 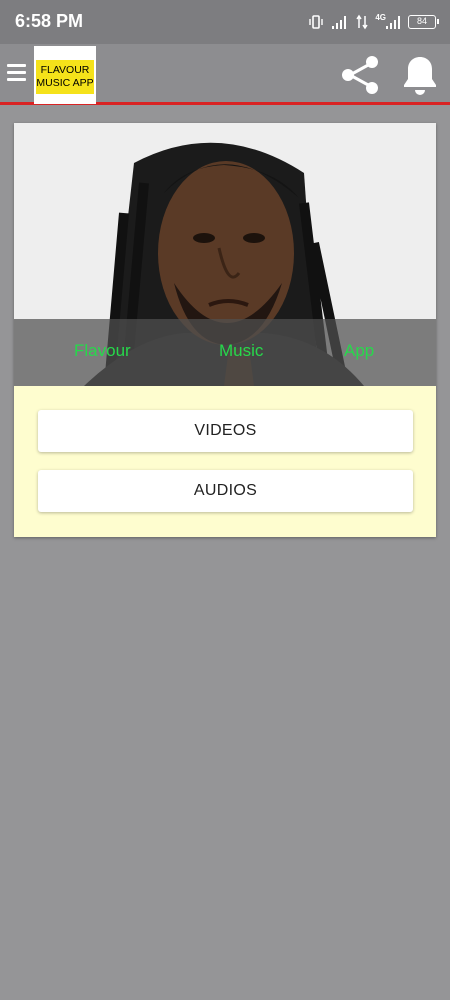 I want to click on caption-word-app: App, so click(x=359, y=350).